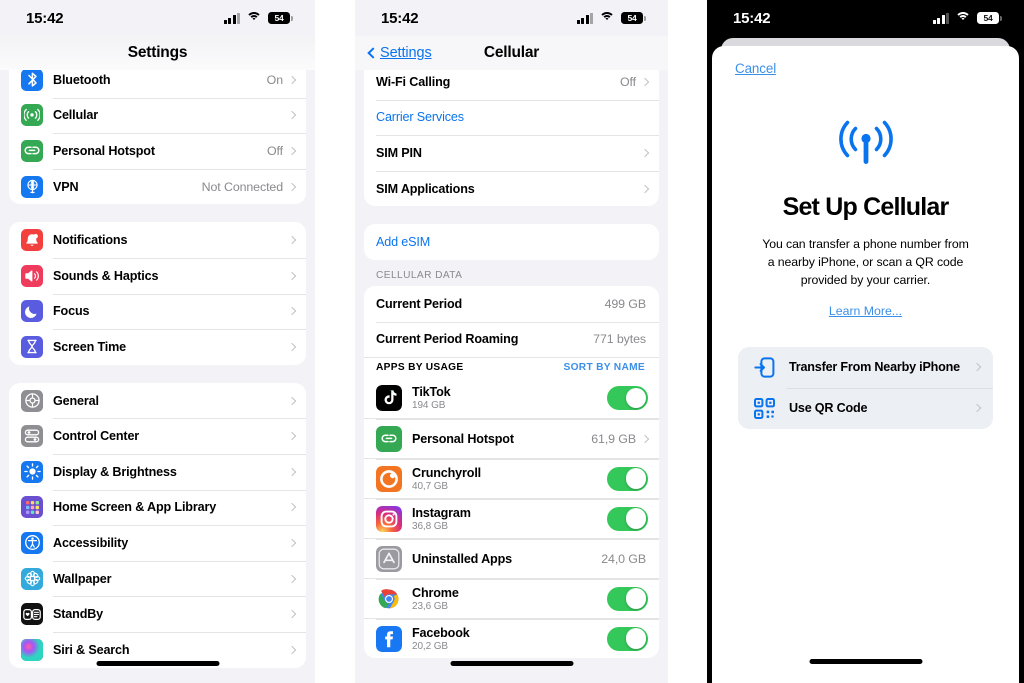  I want to click on cellular-data-value: 771 bytes, so click(619, 339).